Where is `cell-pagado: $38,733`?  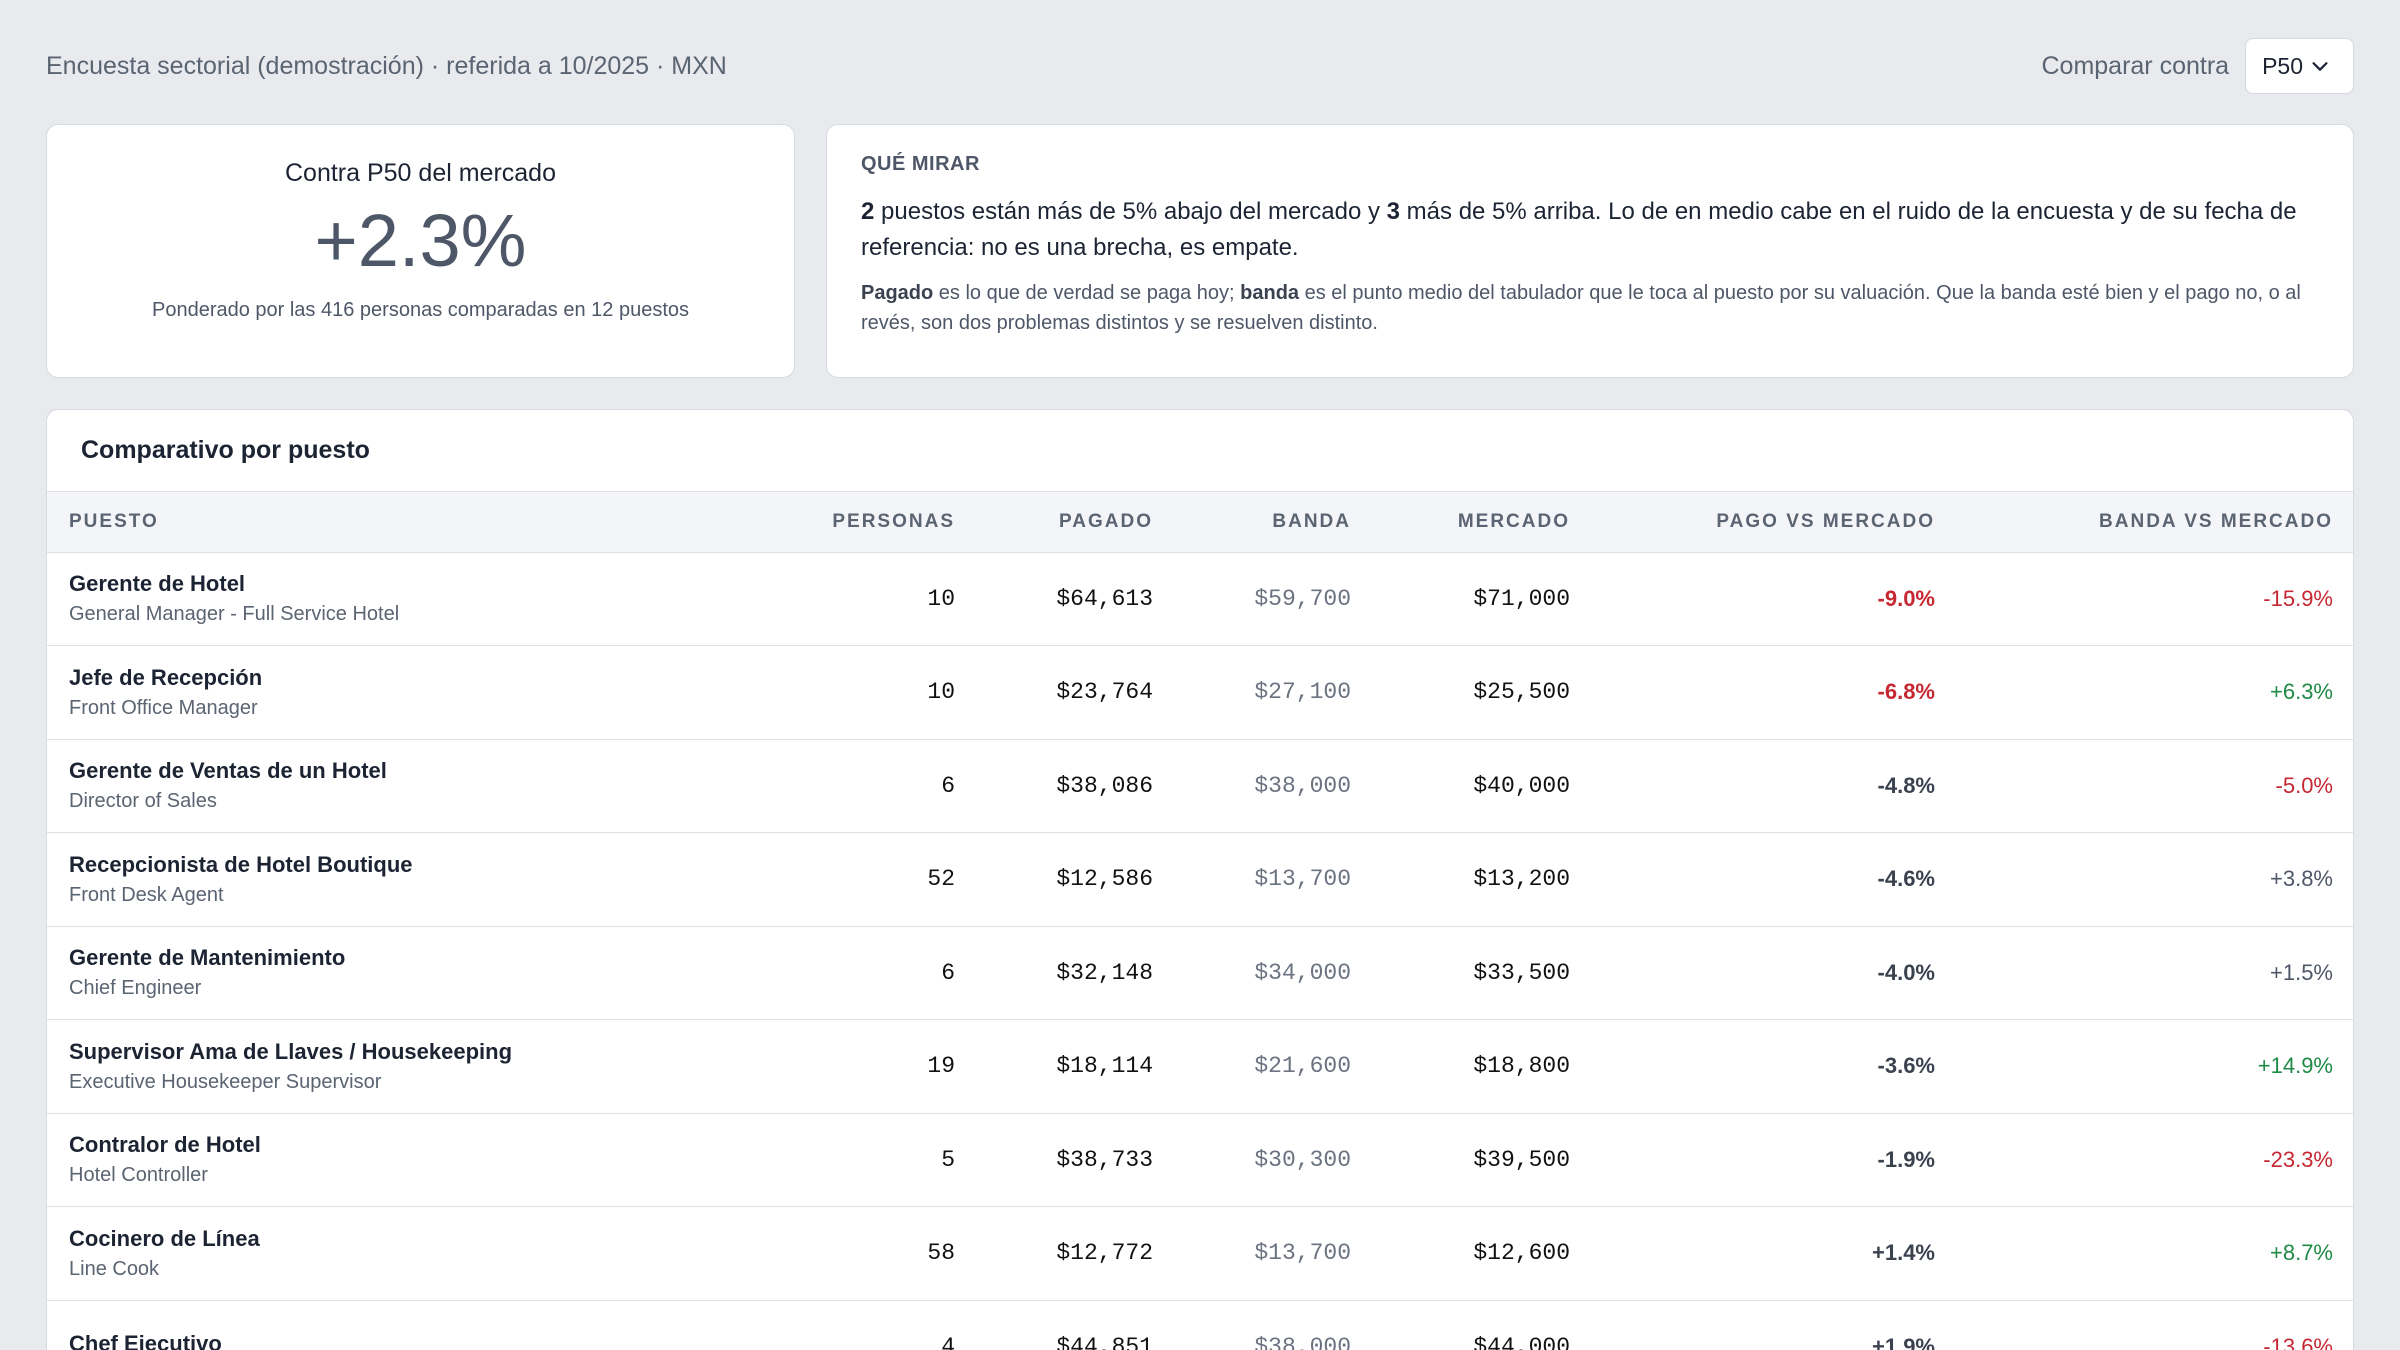
cell-pagado: $38,733 is located at coordinates (1054, 1160).